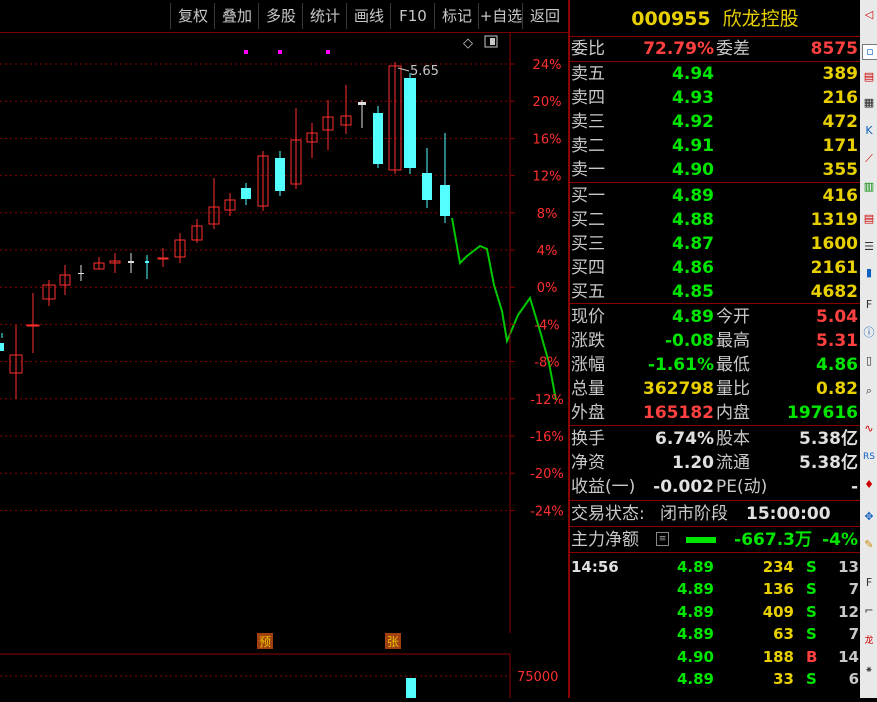  I want to click on buy-row: 买一 4.89 416, so click(715, 196).